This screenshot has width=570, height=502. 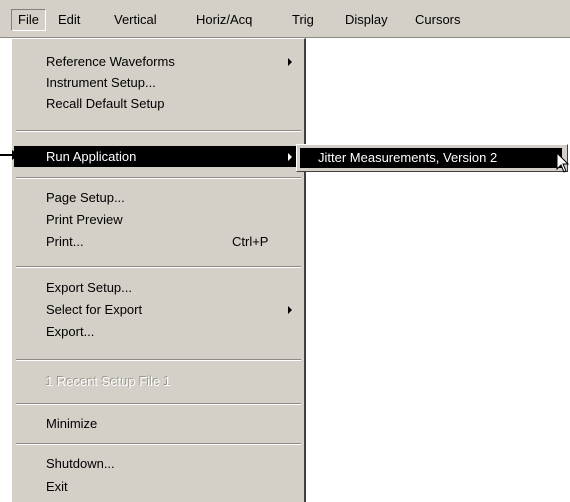 I want to click on menu-item-recall-default-setup: Recall Default Setup, so click(x=158, y=103).